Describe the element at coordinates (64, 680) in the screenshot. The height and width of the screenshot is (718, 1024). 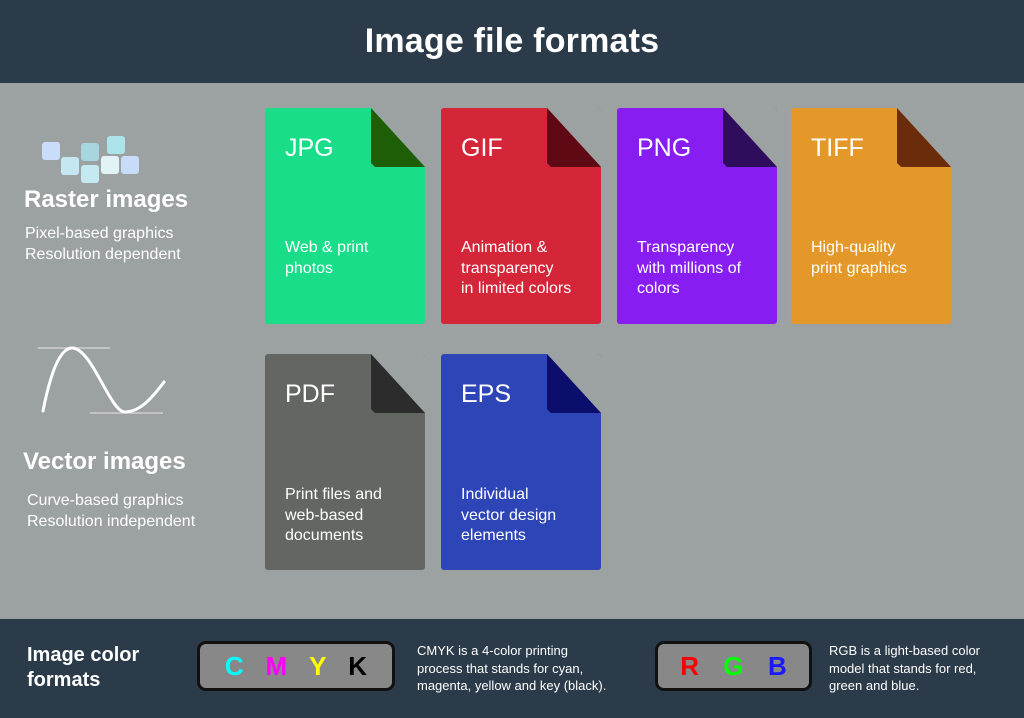
I see `color-formats-title-line: formats` at that location.